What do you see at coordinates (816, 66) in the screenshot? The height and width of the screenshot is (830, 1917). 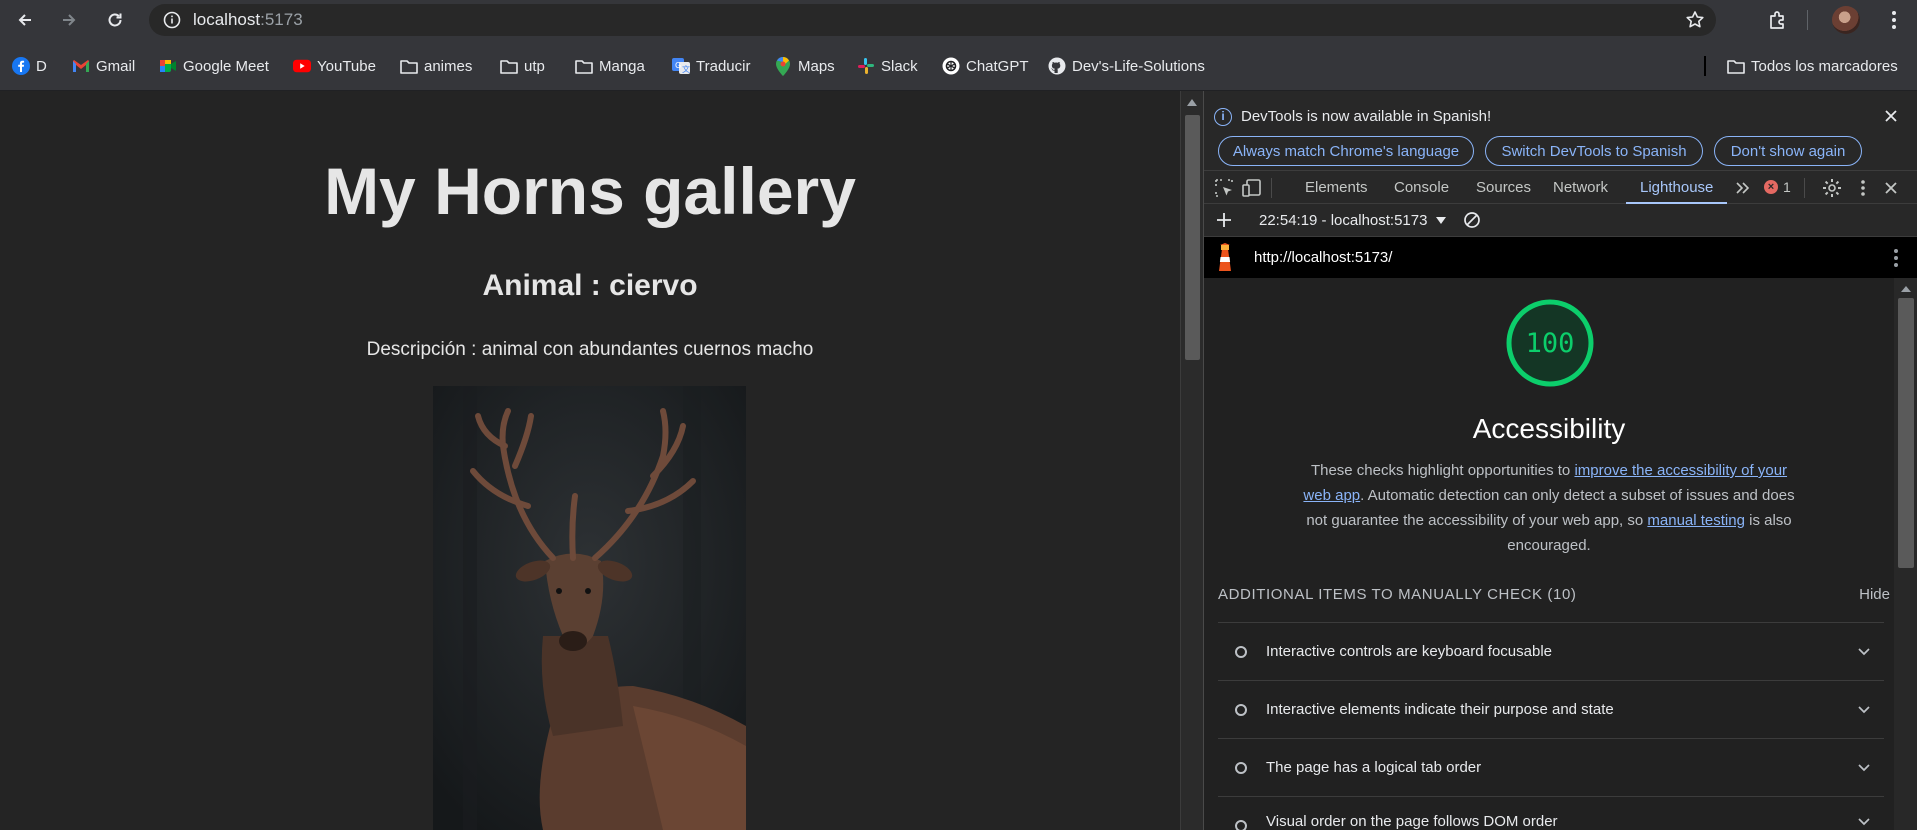 I see `bookmark-label: Maps` at bounding box center [816, 66].